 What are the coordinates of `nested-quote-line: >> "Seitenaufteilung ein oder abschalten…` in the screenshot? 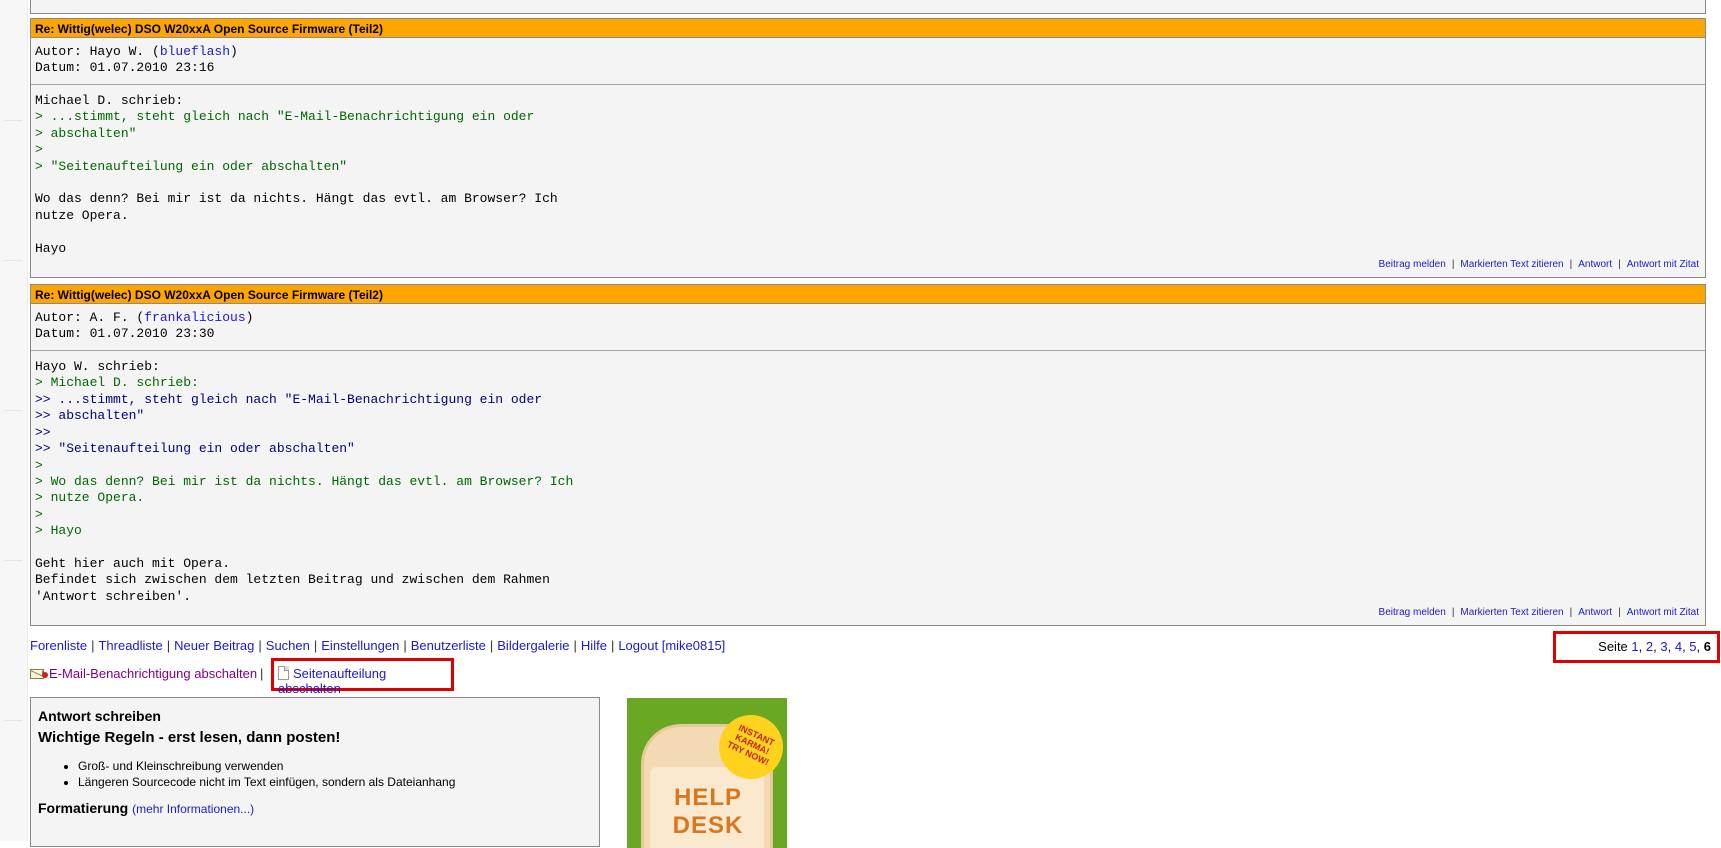 It's located at (195, 449).